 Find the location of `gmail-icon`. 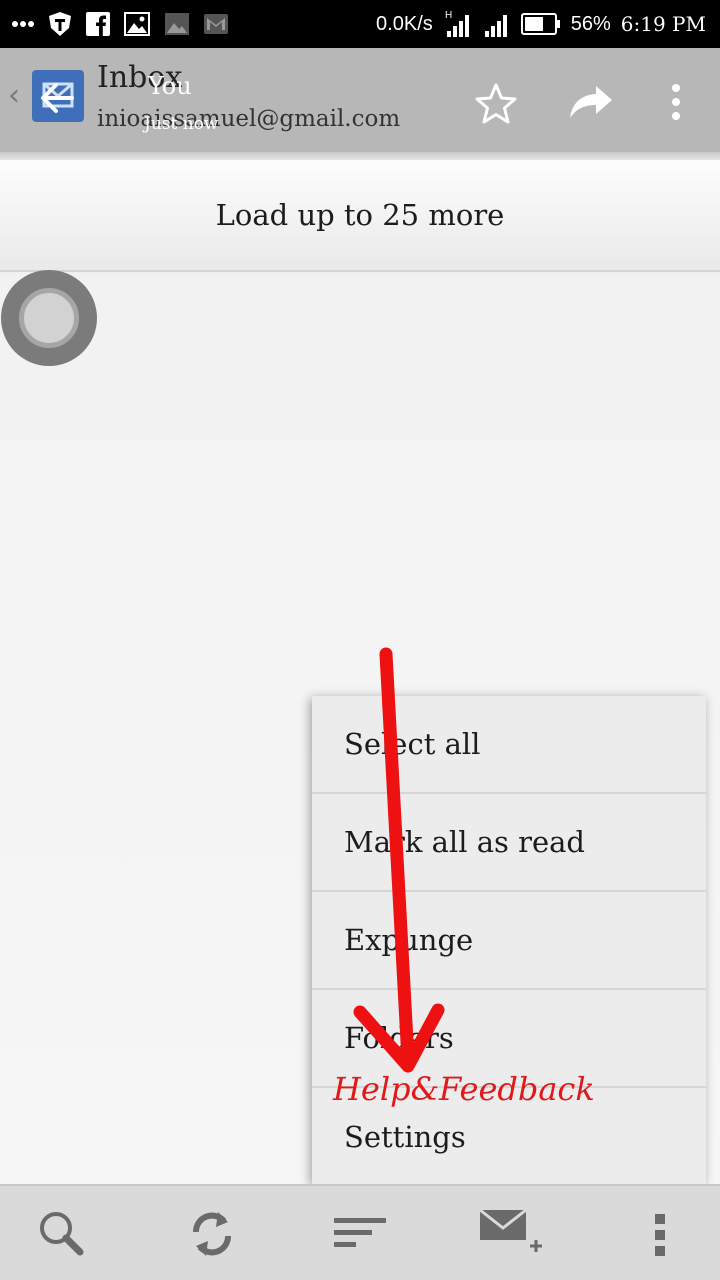

gmail-icon is located at coordinates (216, 24).